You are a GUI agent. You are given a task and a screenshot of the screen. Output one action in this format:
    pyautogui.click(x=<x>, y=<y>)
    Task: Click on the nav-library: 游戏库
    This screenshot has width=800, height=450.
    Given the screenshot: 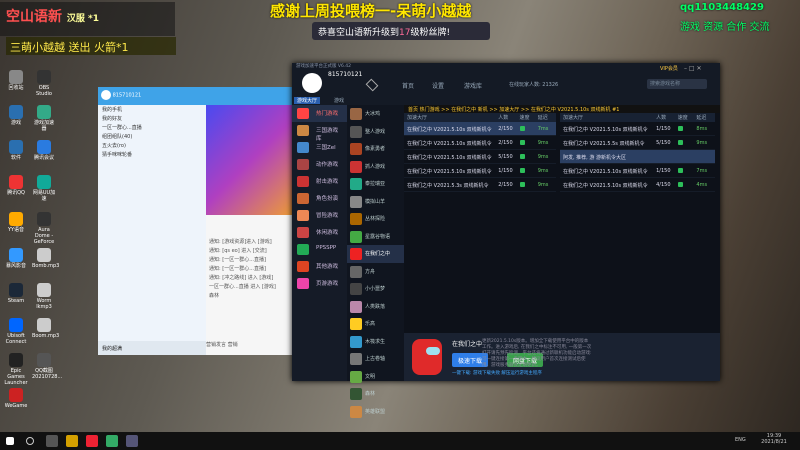 What is the action you would take?
    pyautogui.click(x=473, y=85)
    